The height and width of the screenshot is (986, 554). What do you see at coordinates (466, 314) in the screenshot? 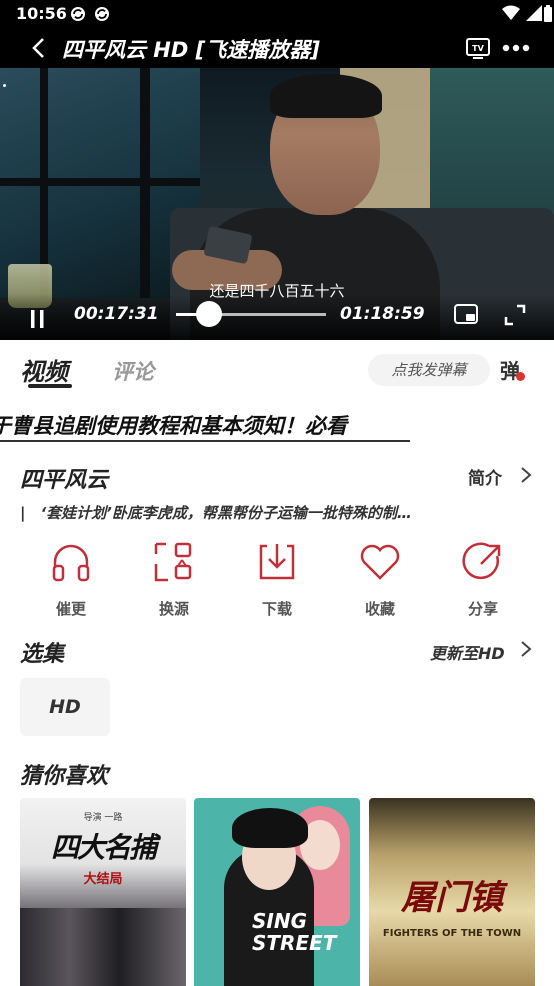
I see `picture-in-picture-icon` at bounding box center [466, 314].